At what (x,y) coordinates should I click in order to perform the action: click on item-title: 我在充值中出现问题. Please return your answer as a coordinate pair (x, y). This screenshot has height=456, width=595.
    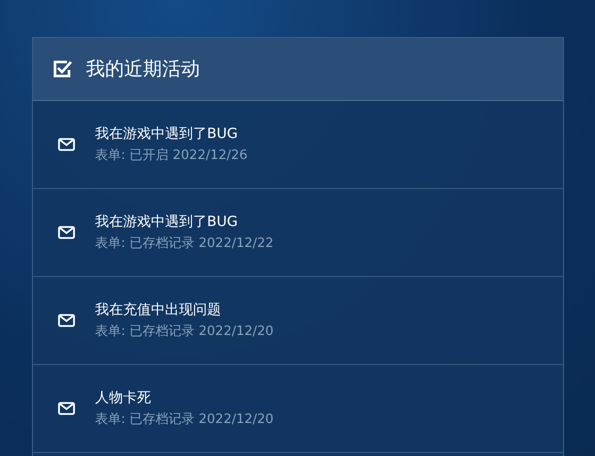
    Looking at the image, I should click on (158, 310).